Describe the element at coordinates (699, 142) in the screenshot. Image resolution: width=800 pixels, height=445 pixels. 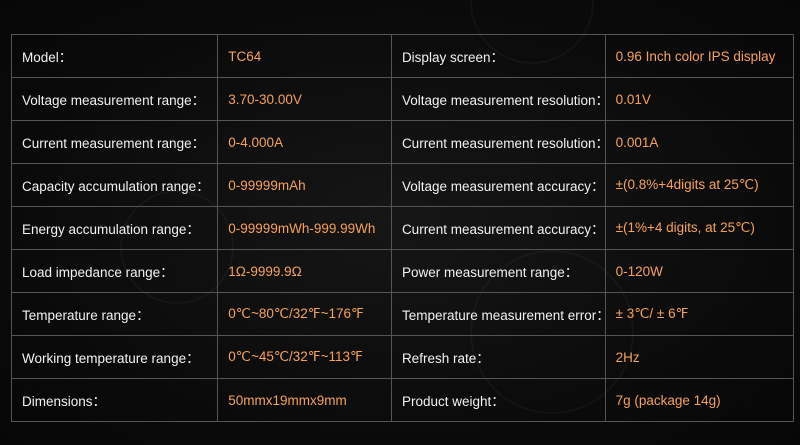
I see `spec-value: 0.001A` at that location.